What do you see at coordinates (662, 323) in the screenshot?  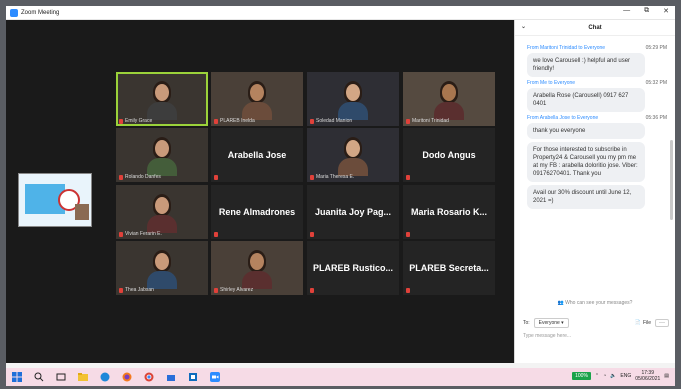 I see `more-button: ···` at bounding box center [662, 323].